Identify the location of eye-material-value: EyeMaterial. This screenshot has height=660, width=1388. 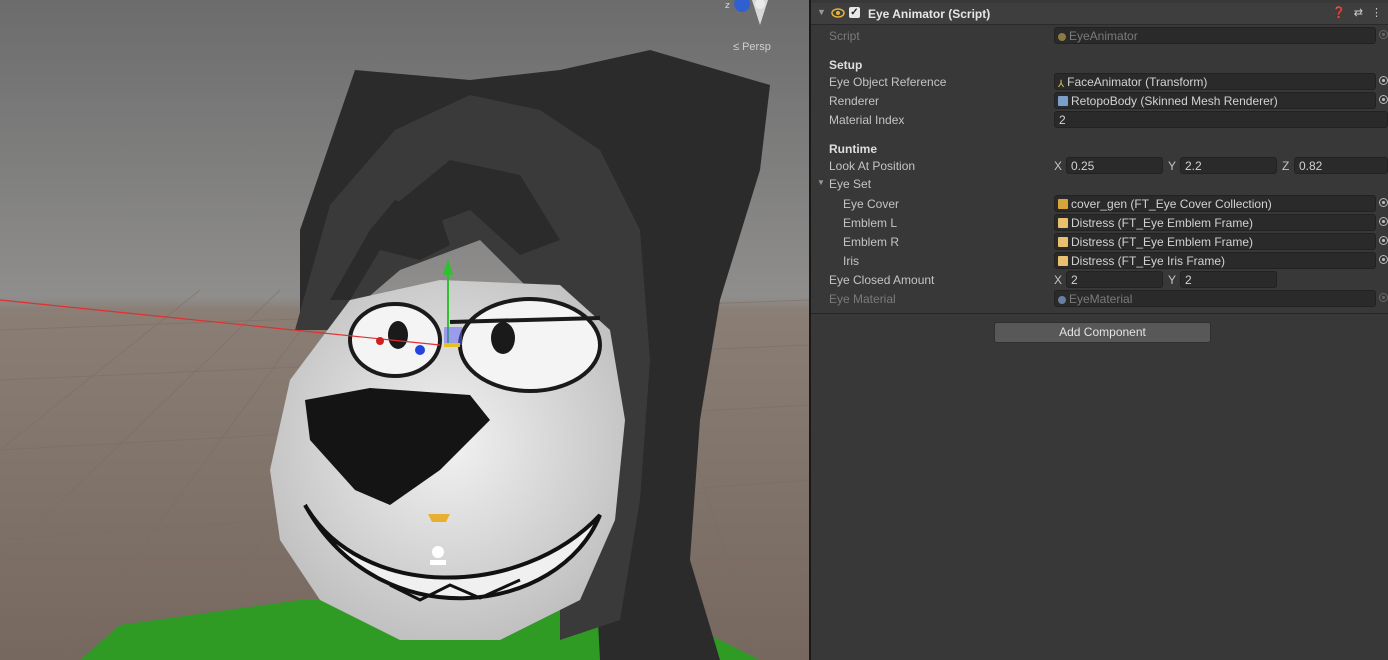
(1101, 299).